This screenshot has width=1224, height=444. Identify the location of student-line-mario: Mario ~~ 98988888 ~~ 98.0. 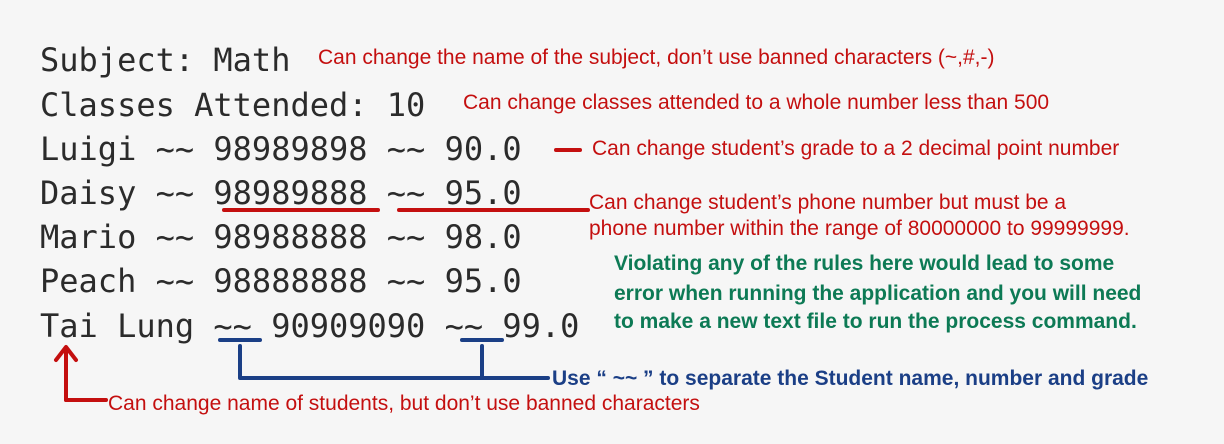
(281, 237).